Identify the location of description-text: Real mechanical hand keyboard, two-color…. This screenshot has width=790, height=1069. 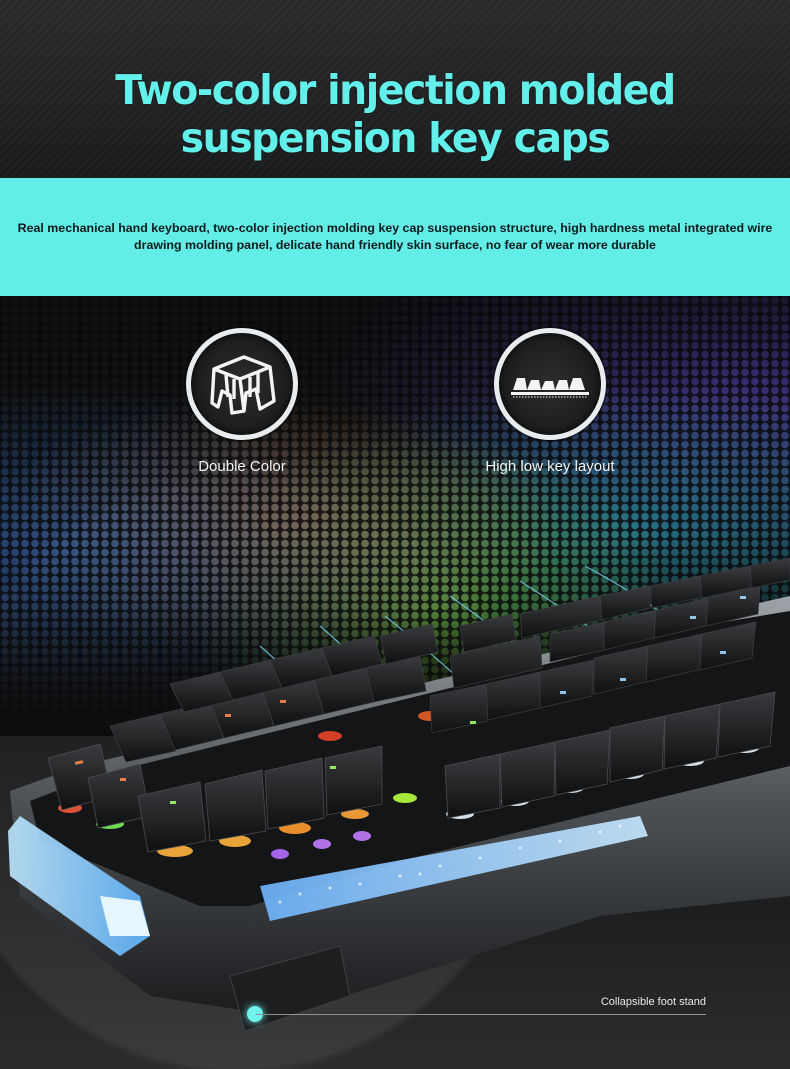
(395, 236).